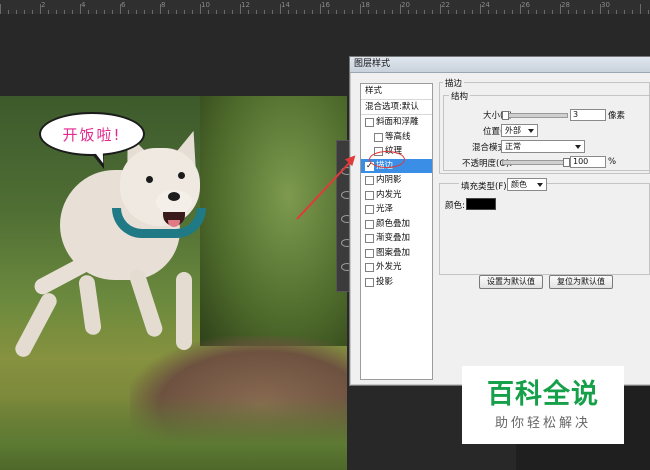 The width and height of the screenshot is (650, 470). I want to click on style-item-label: 投影, so click(385, 281).